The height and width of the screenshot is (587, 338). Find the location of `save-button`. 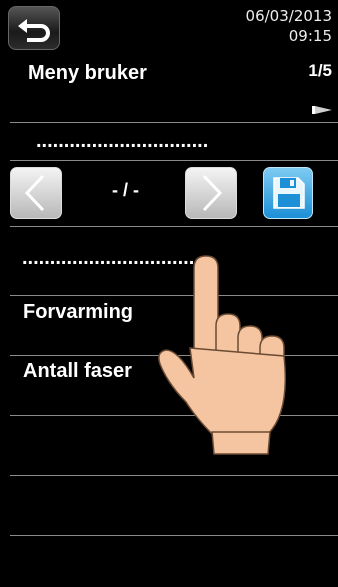

save-button is located at coordinates (288, 193).